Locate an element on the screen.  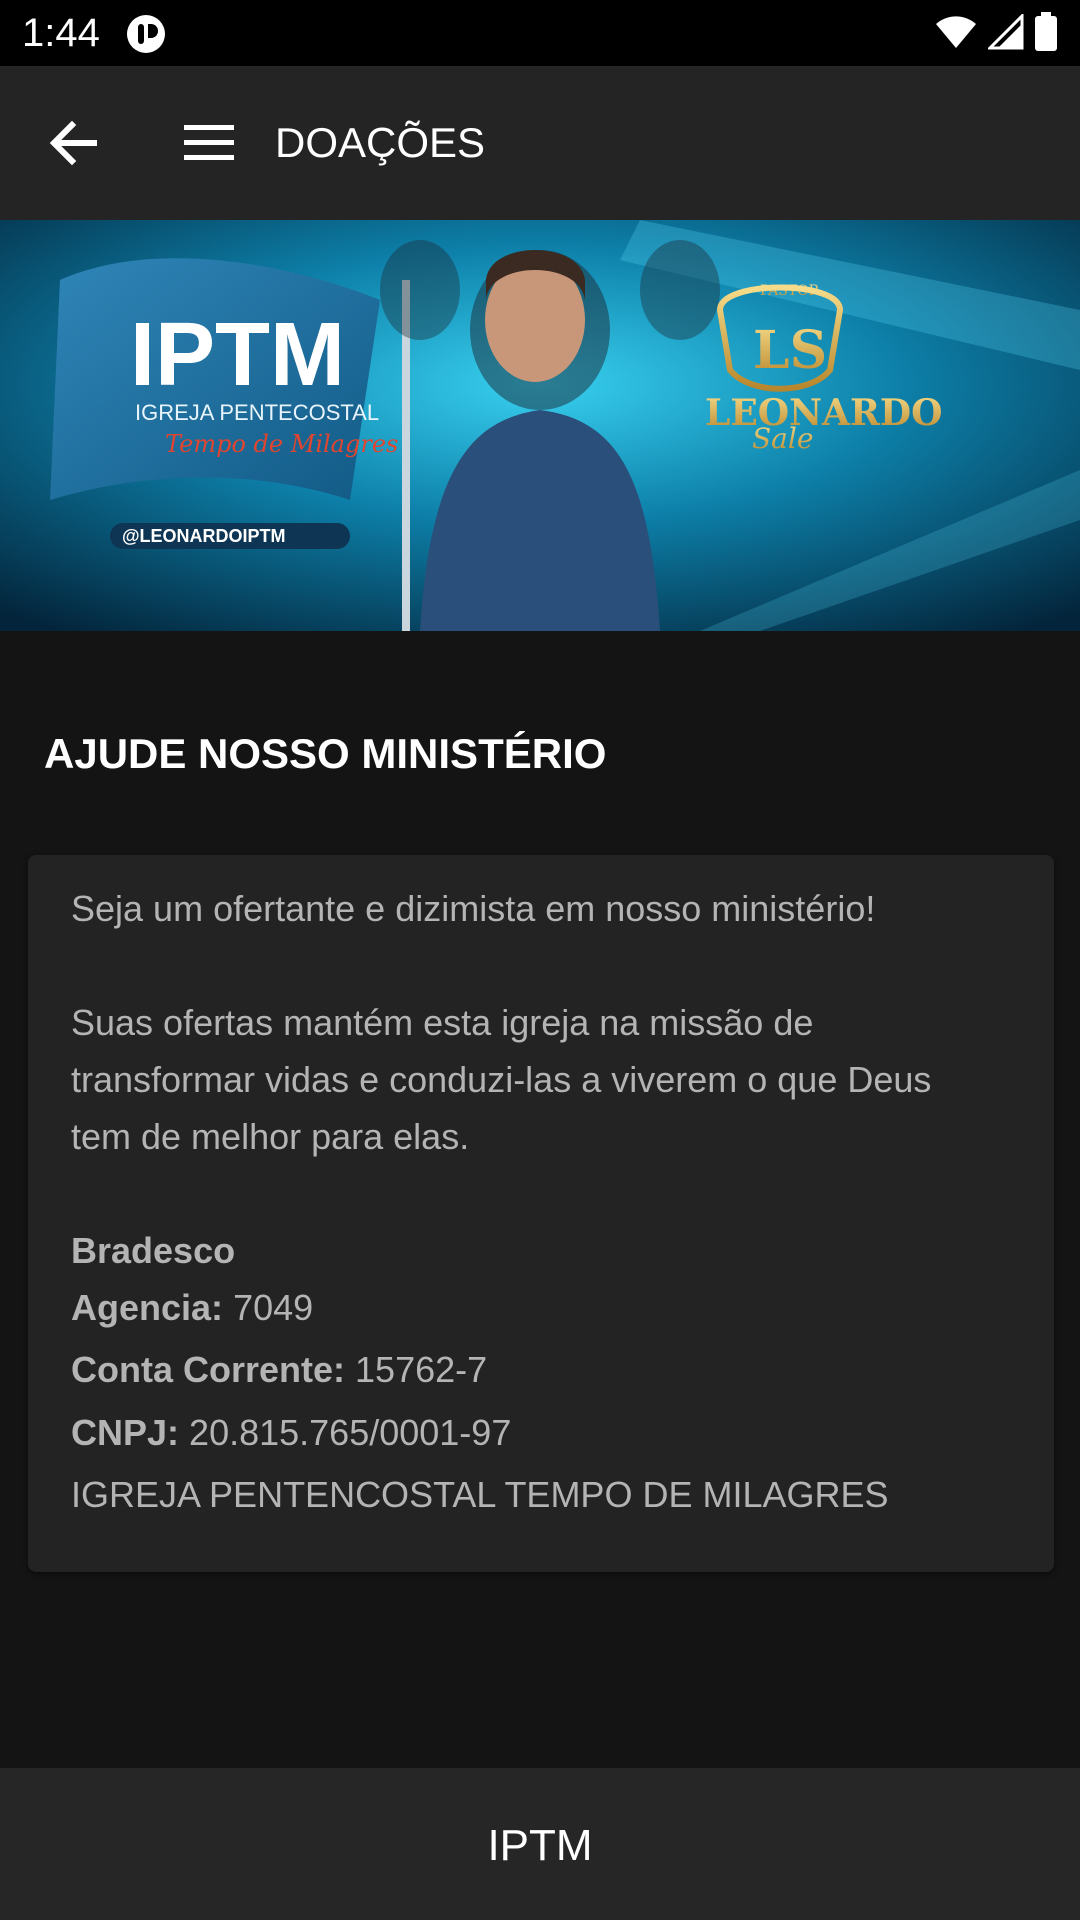
toolbar: DOAÇÕES is located at coordinates (540, 143).